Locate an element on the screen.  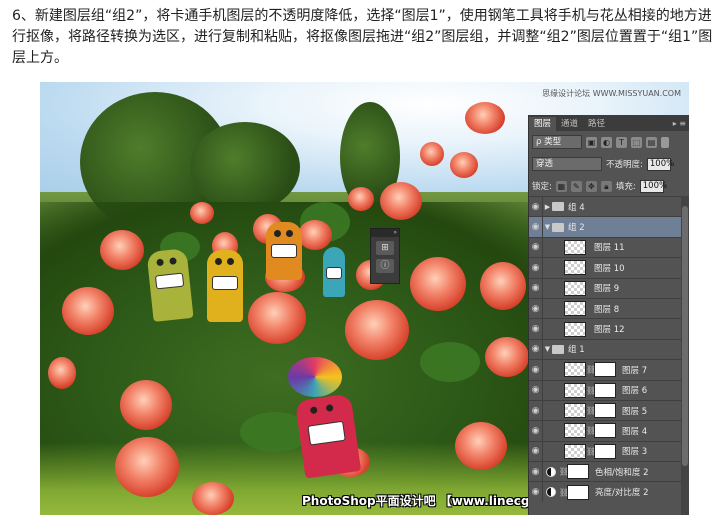
layer-row: ◉ 图层 10 is located at coordinates (605, 267).